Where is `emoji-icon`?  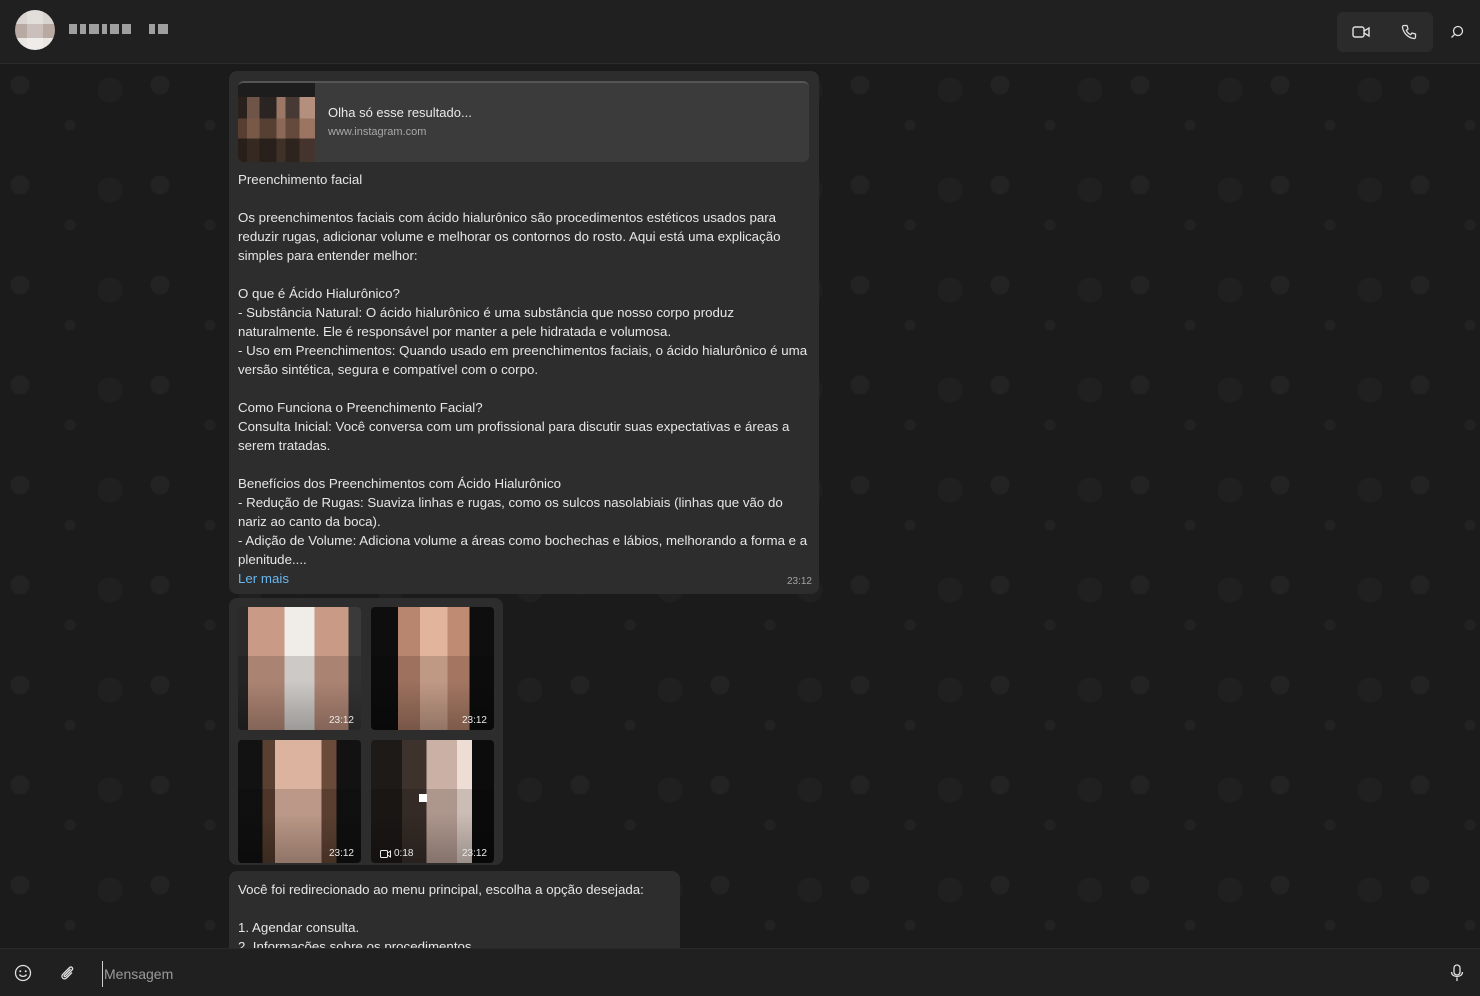
emoji-icon is located at coordinates (23, 973).